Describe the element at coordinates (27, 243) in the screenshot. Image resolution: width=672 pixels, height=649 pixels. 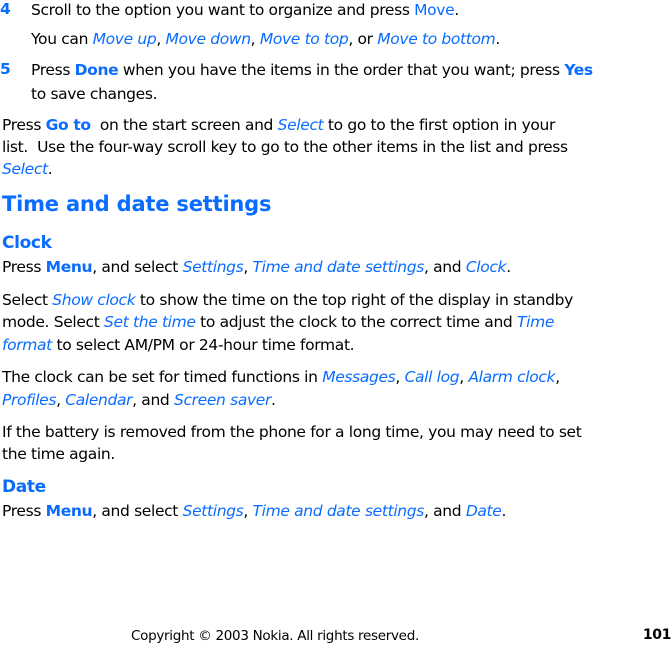
I see `clock-heading: Clock` at that location.